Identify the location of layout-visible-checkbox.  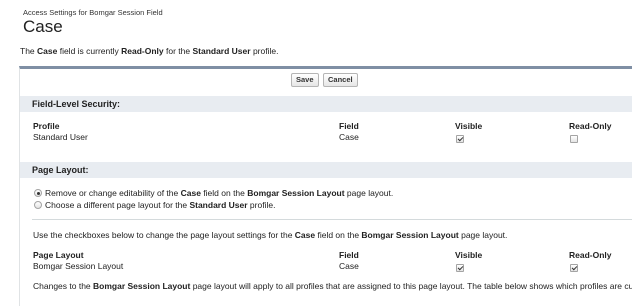
(460, 268).